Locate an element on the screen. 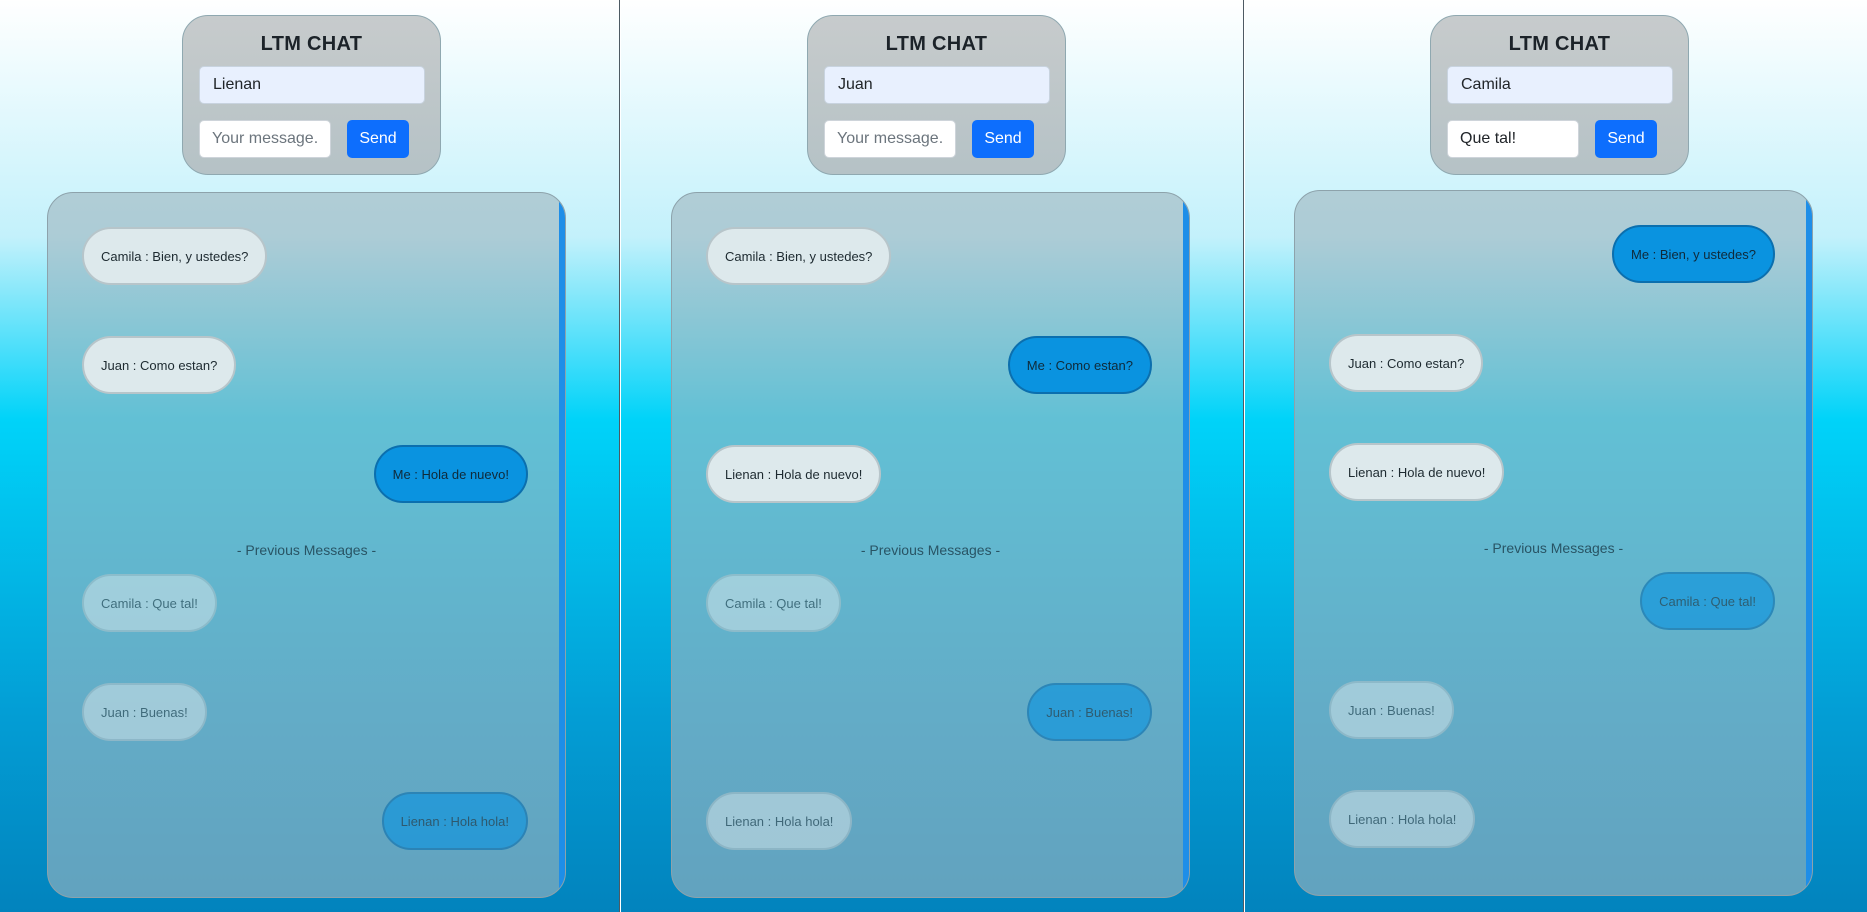 Image resolution: width=1867 pixels, height=912 pixels. chat-header-card: LTM CHAT Juan Send is located at coordinates (936, 95).